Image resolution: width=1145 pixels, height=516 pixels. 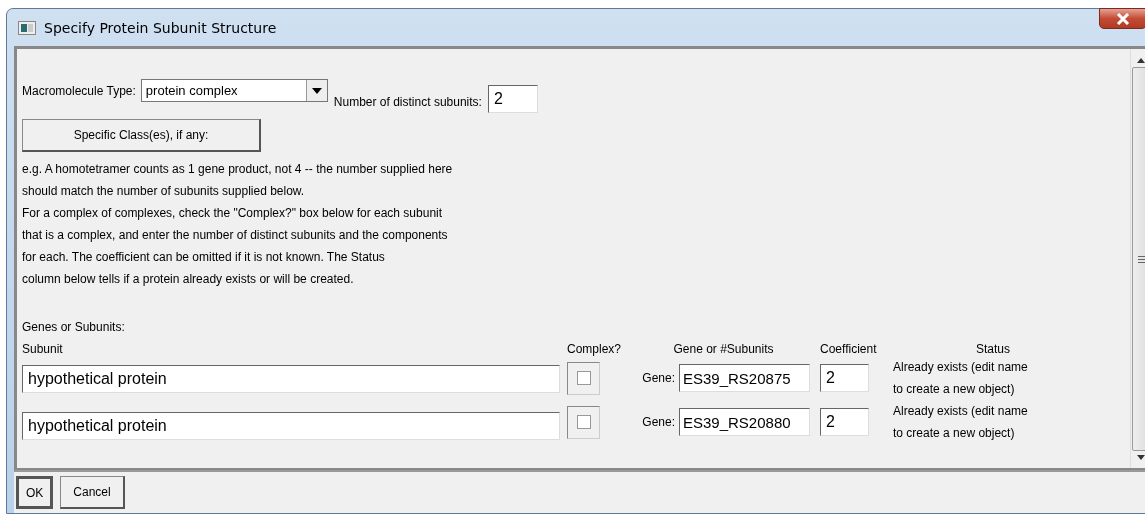 I want to click on subunit-count-field: 2, so click(x=512, y=99).